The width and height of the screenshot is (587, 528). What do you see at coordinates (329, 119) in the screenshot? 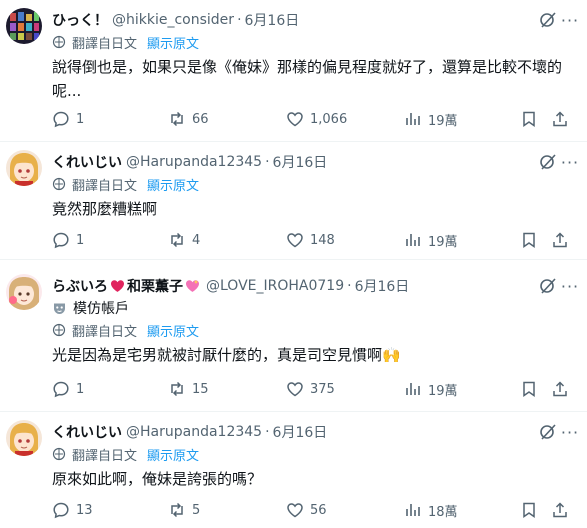
I see `like-count: 1,066` at bounding box center [329, 119].